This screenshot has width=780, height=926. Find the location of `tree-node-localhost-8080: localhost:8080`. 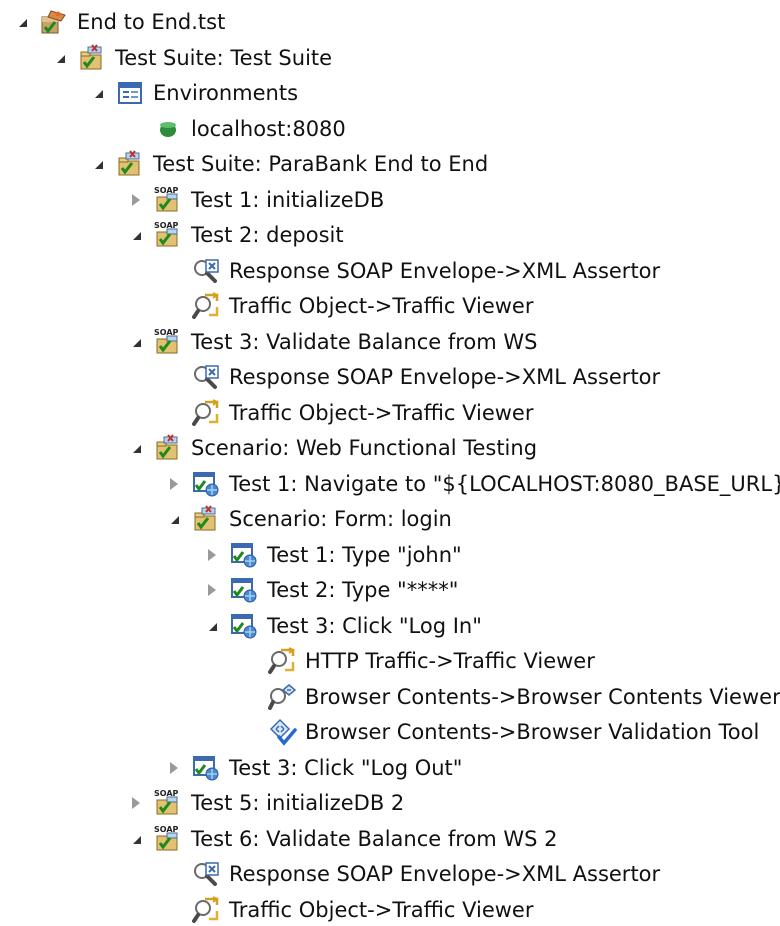

tree-node-localhost-8080: localhost:8080 is located at coordinates (237, 129).